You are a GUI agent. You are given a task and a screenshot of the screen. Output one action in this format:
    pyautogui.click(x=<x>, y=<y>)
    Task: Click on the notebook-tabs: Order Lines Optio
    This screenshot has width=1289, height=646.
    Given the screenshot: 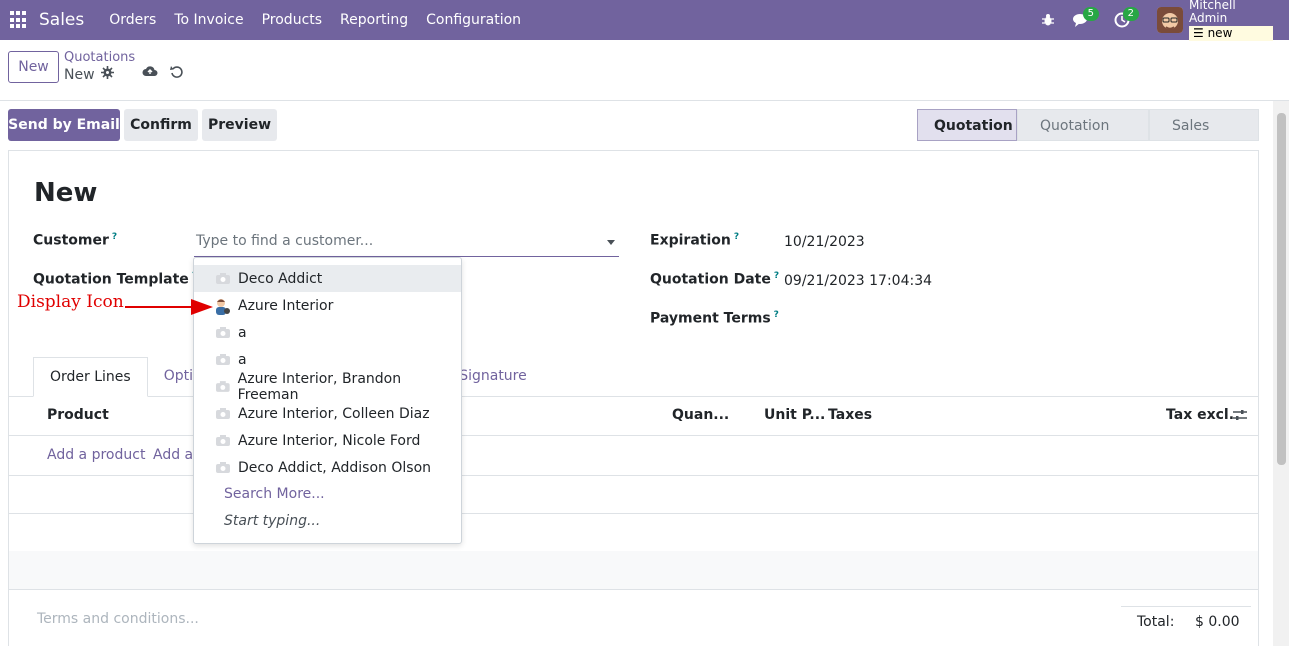 What is the action you would take?
    pyautogui.click(x=125, y=377)
    